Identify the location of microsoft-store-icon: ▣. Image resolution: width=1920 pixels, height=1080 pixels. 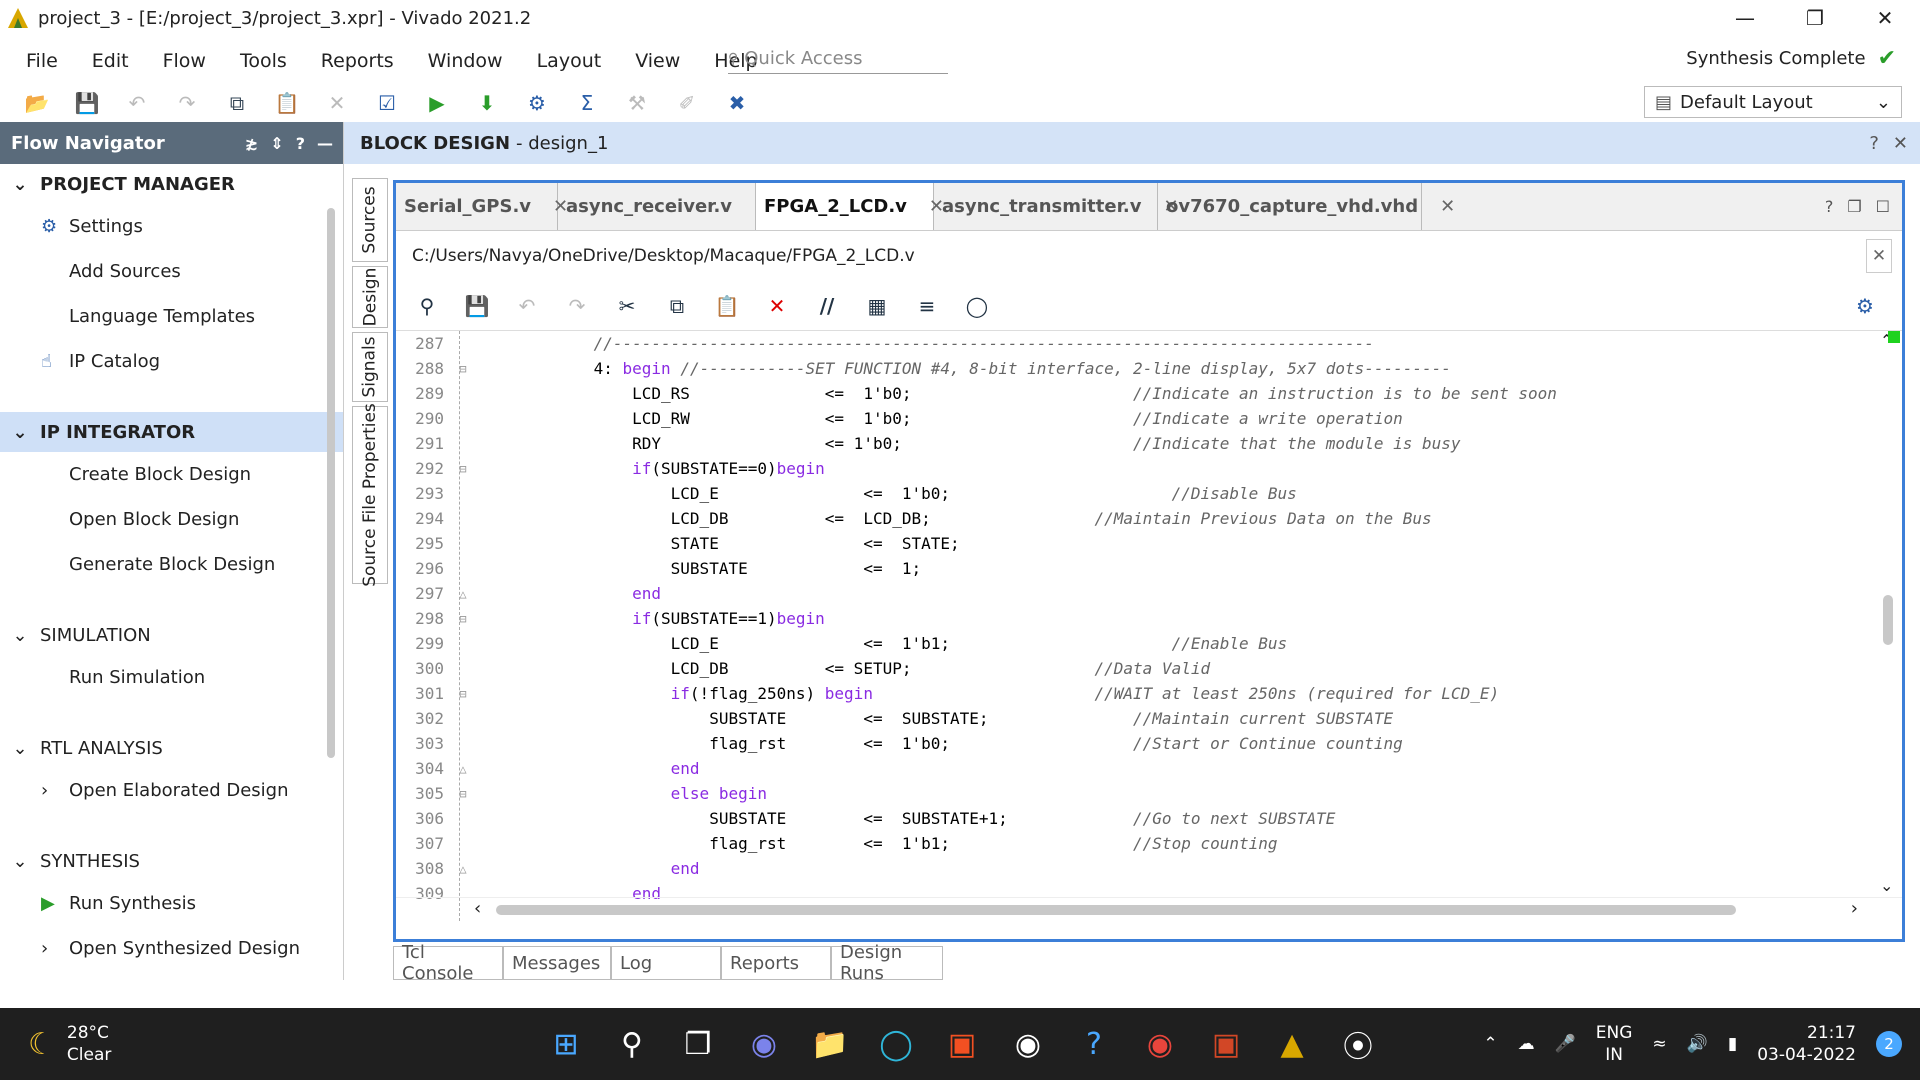
(962, 1044).